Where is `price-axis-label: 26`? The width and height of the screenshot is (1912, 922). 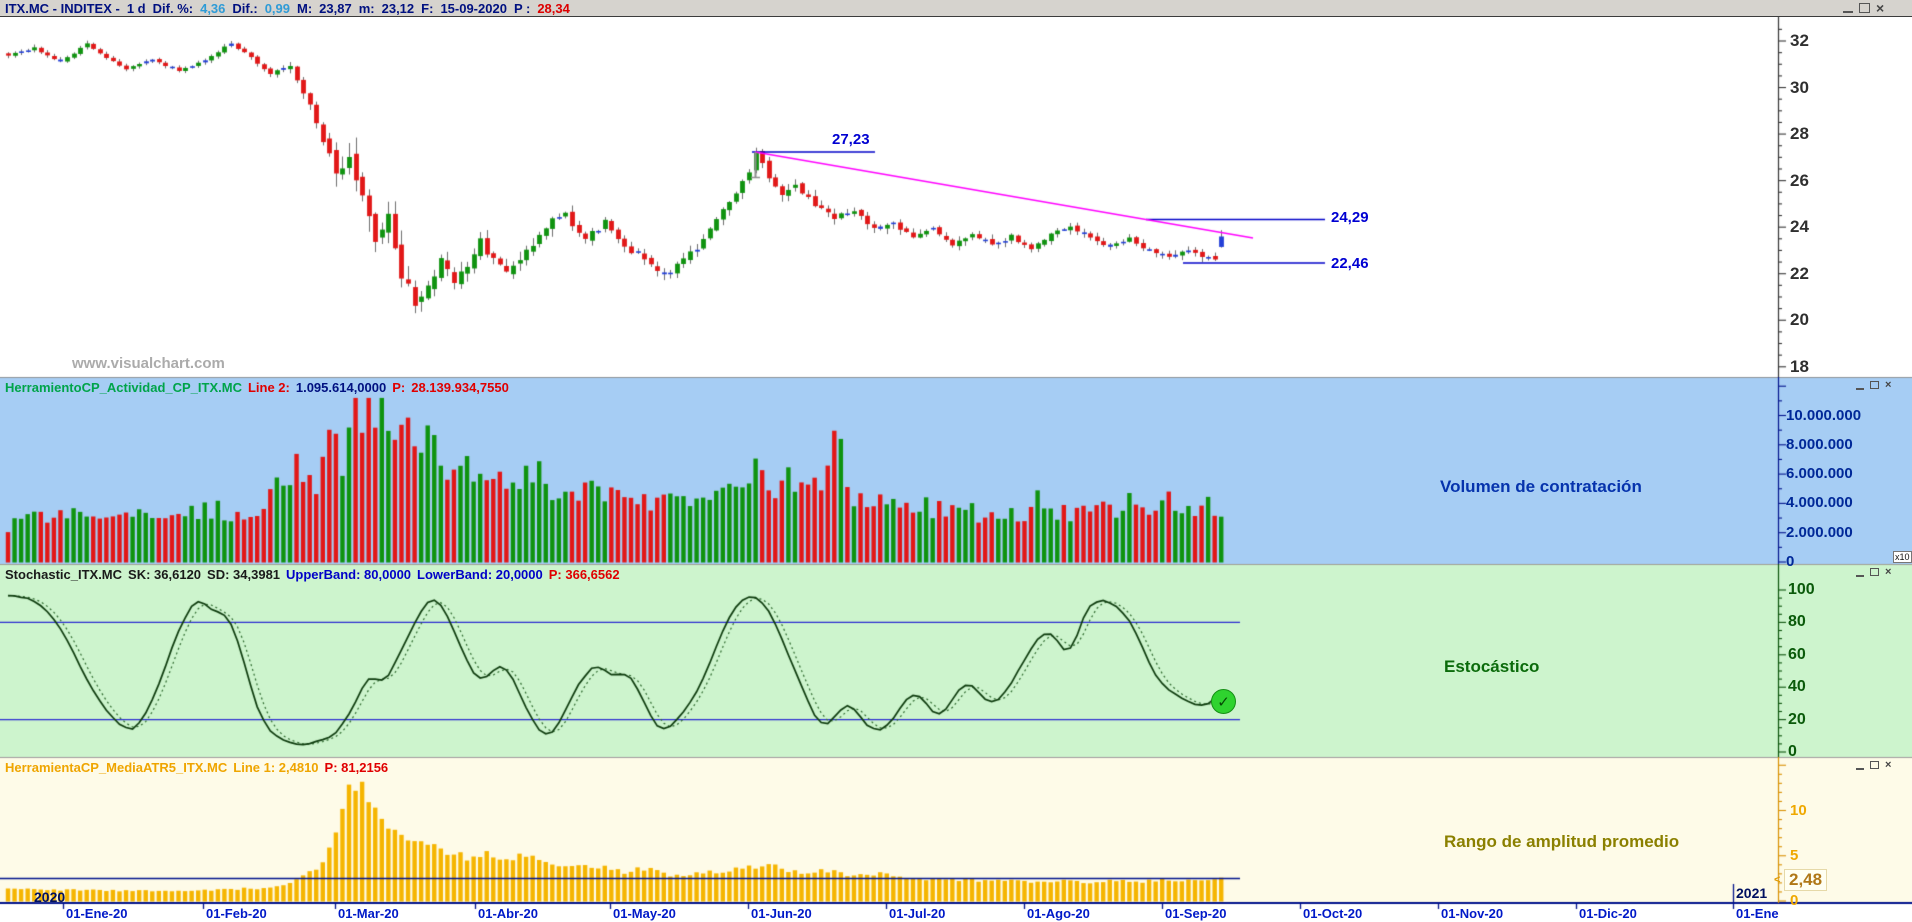 price-axis-label: 26 is located at coordinates (1799, 180).